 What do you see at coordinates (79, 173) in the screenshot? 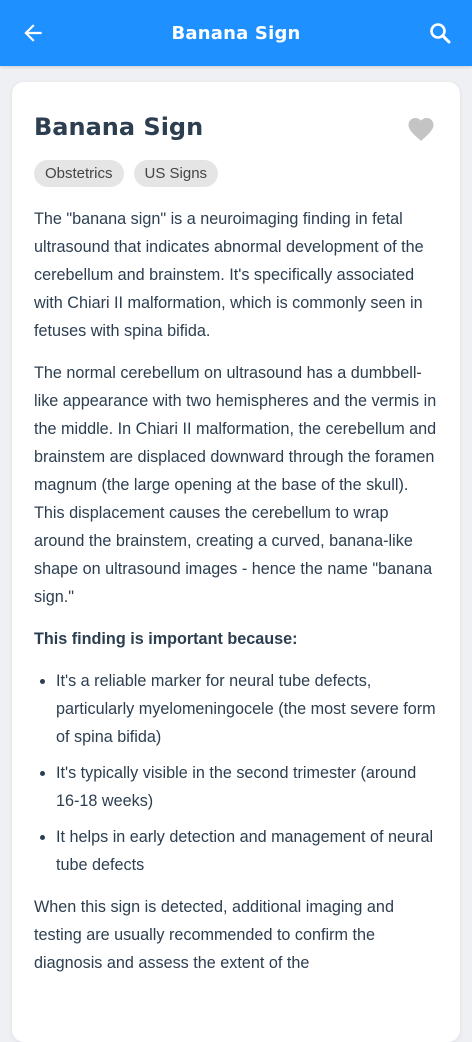
I see `tag-obstetrics: Obstetrics` at bounding box center [79, 173].